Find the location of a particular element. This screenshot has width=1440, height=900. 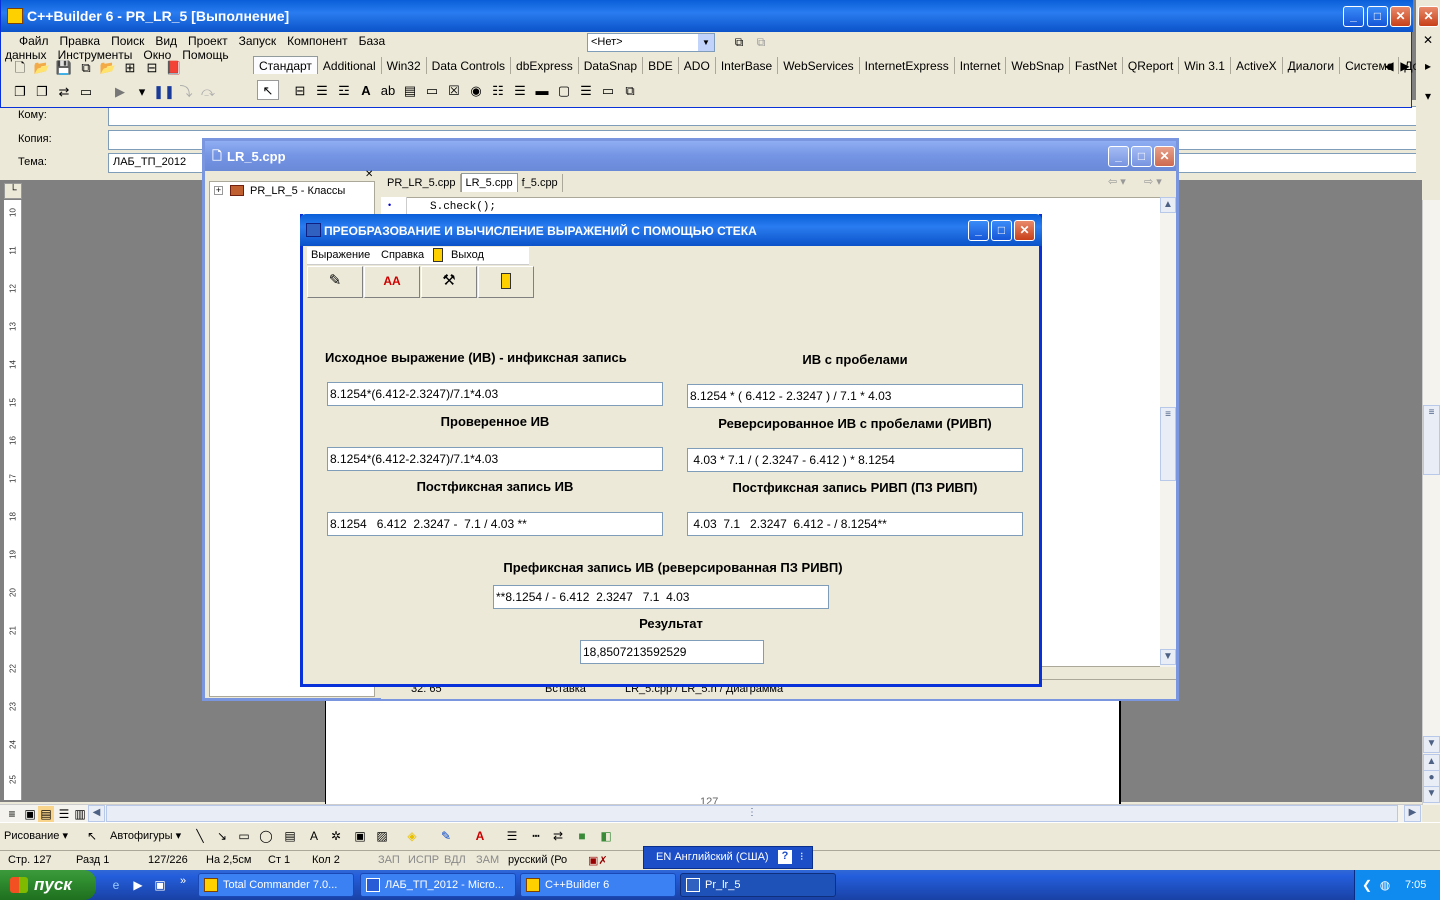

print-layout-icon: ▤ is located at coordinates (46, 814).